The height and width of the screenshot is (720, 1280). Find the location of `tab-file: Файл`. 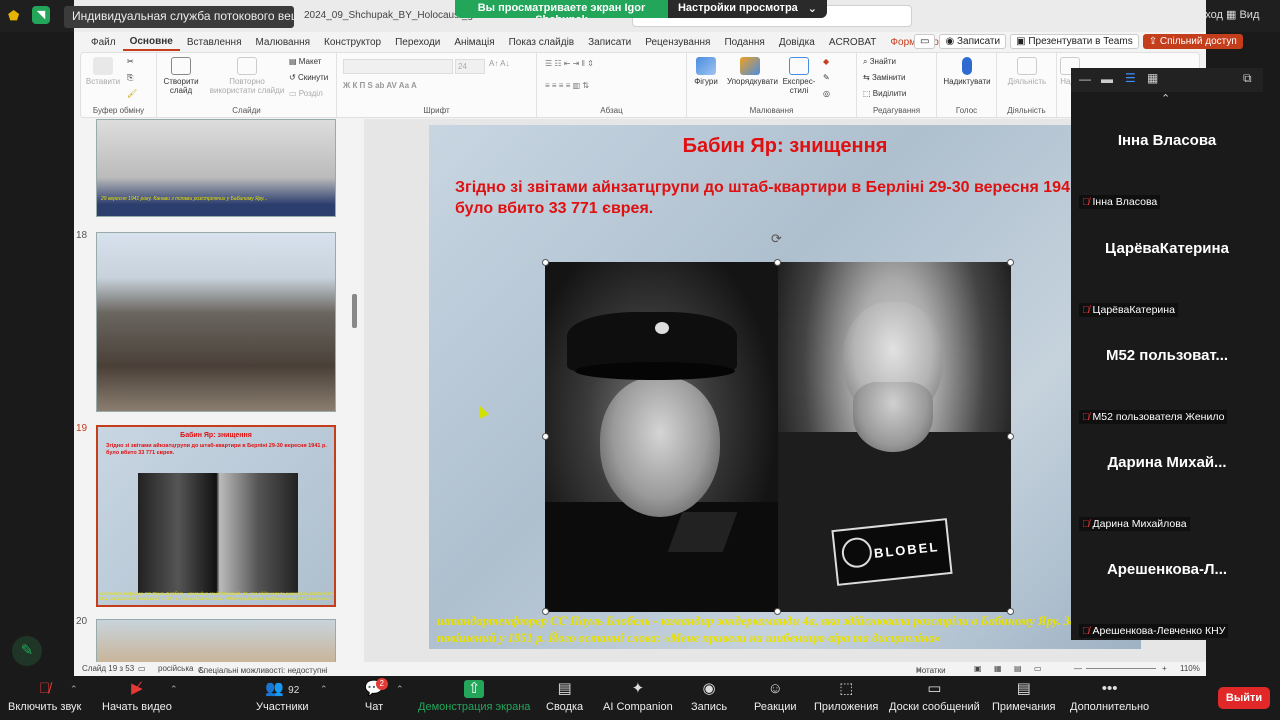

tab-file: Файл is located at coordinates (103, 42).